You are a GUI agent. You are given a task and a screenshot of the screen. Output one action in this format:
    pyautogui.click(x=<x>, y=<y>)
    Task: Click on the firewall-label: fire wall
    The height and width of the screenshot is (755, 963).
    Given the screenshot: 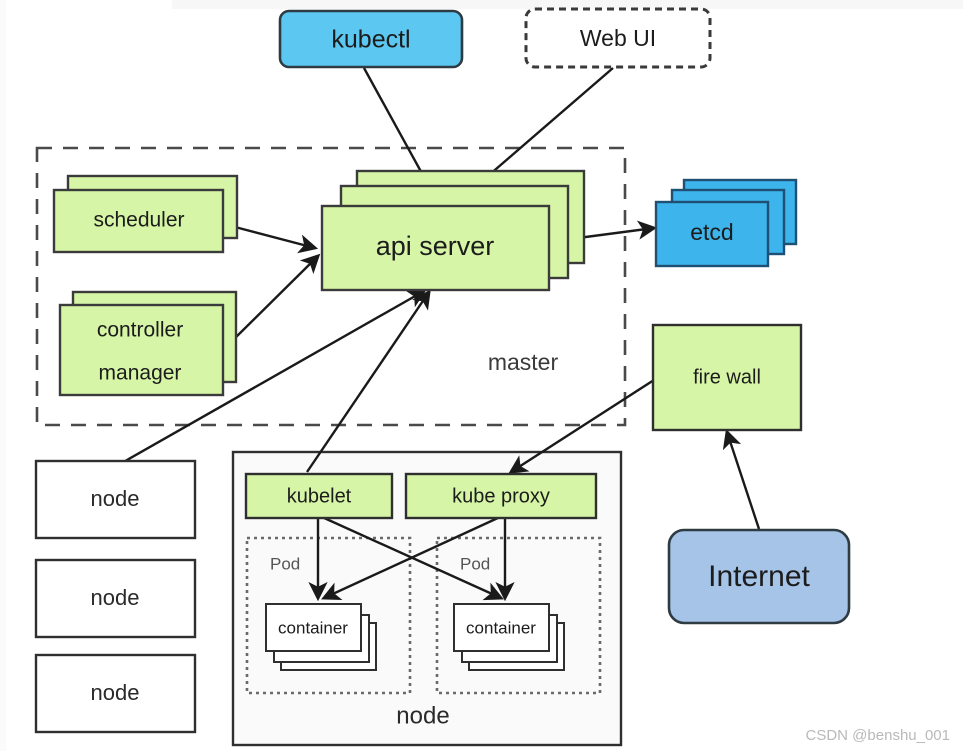 What is the action you would take?
    pyautogui.click(x=727, y=377)
    